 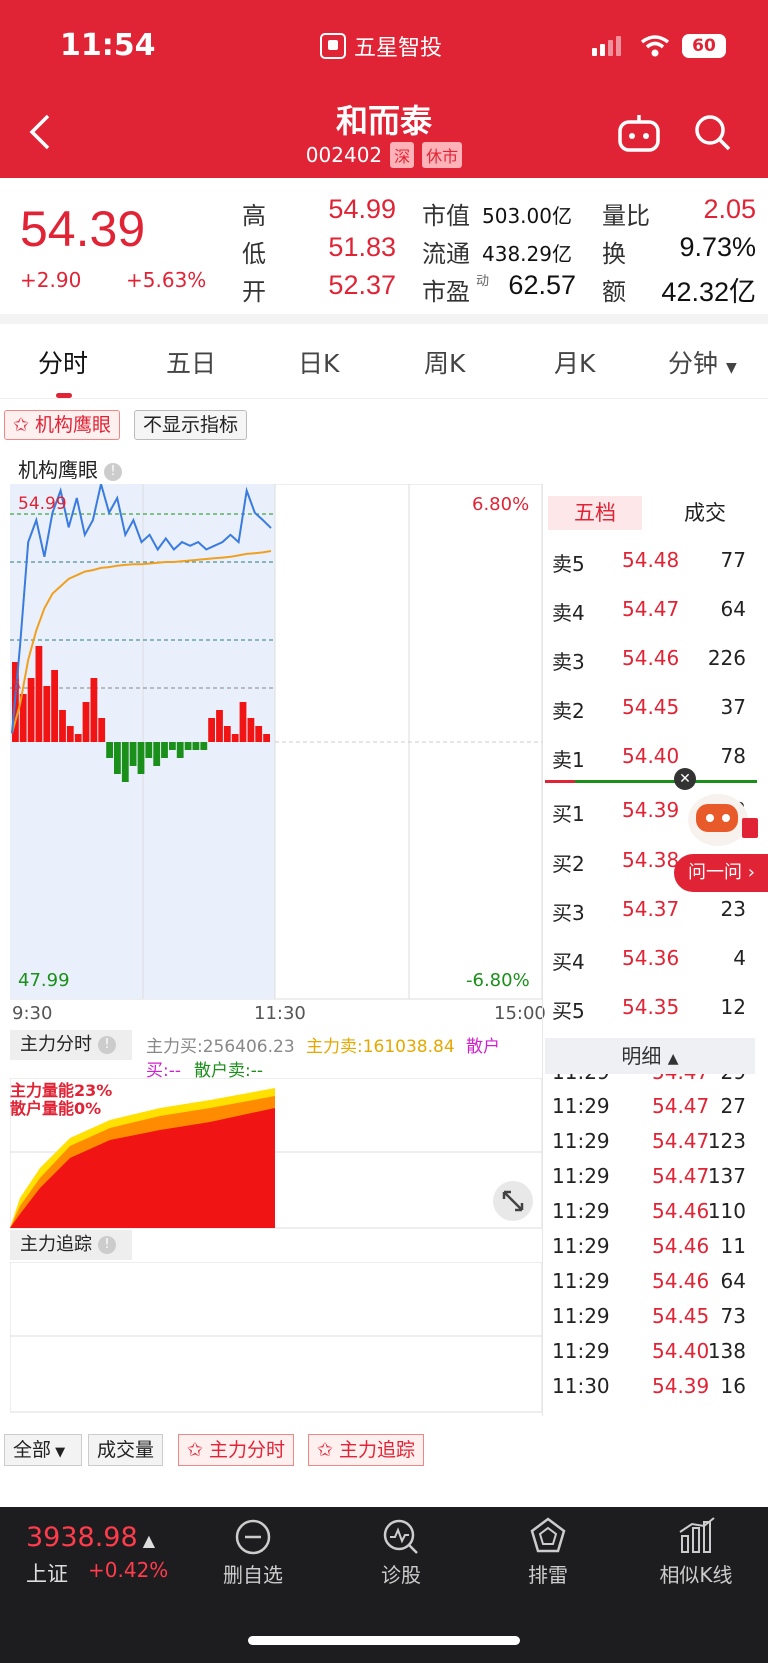 I want to click on buy-label: 买3, so click(x=568, y=913).